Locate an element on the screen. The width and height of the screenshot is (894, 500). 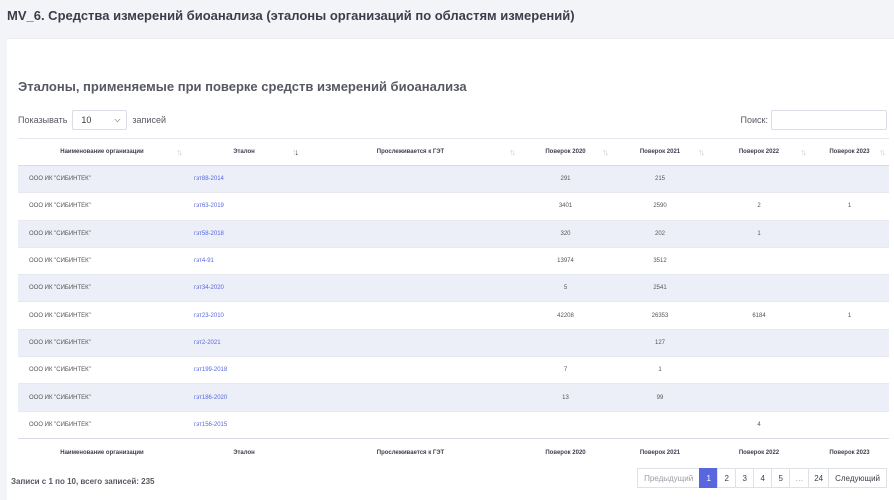
etalon-link: гэт88-2014 is located at coordinates (209, 179).